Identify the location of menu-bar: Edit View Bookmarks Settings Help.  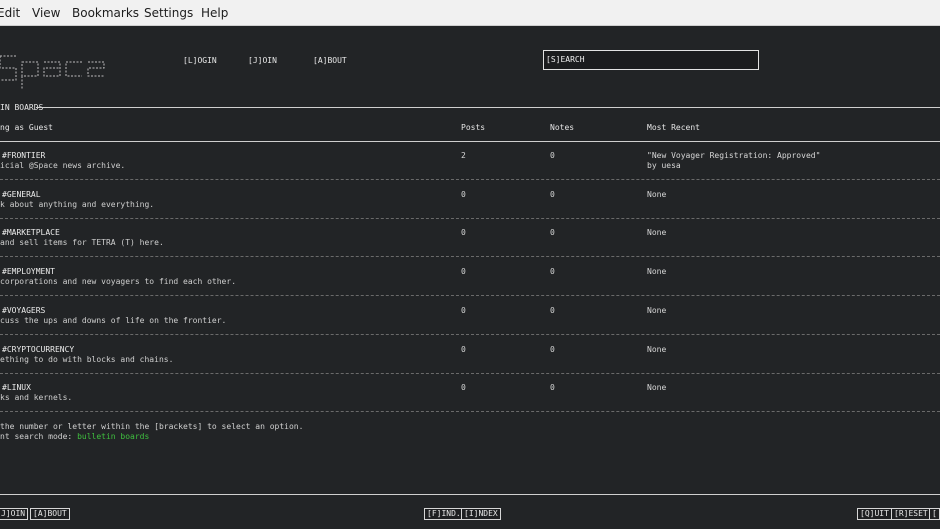
(470, 13).